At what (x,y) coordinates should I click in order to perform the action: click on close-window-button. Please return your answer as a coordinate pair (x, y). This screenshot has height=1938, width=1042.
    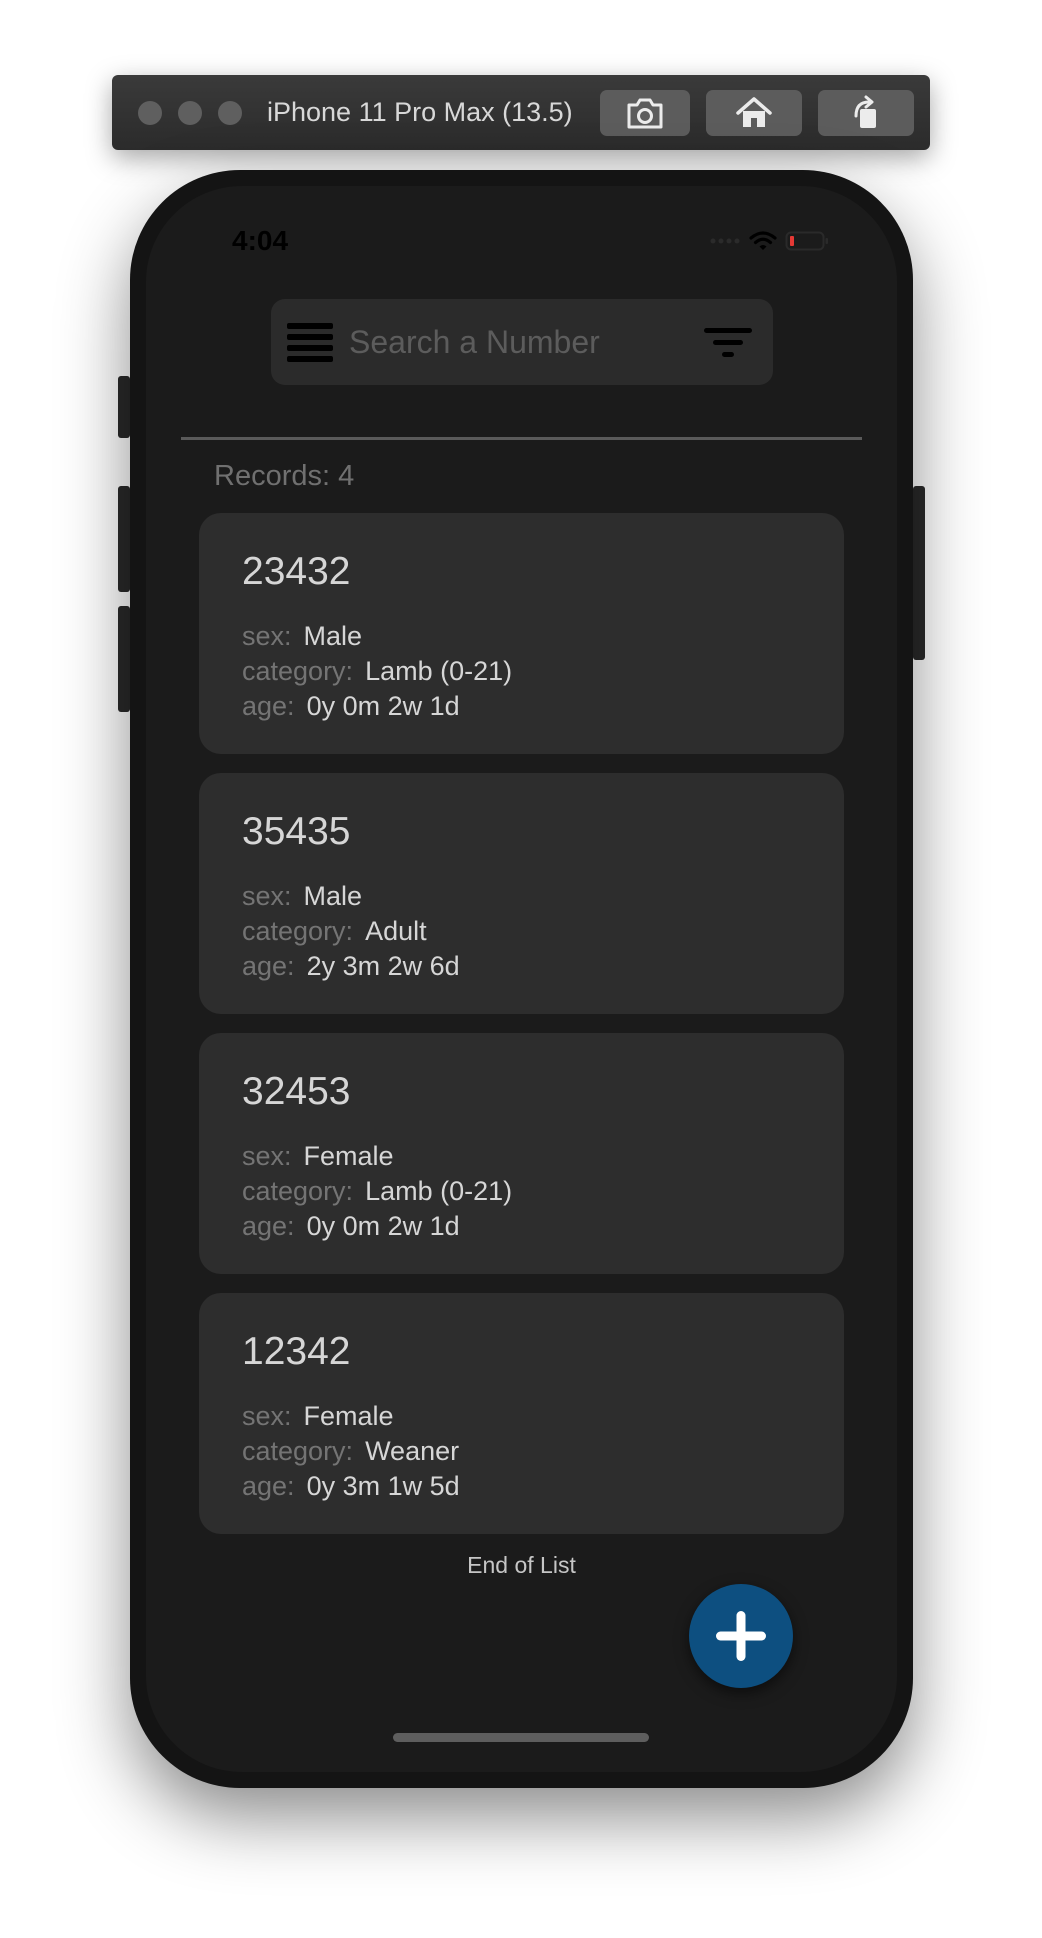
    Looking at the image, I should click on (150, 113).